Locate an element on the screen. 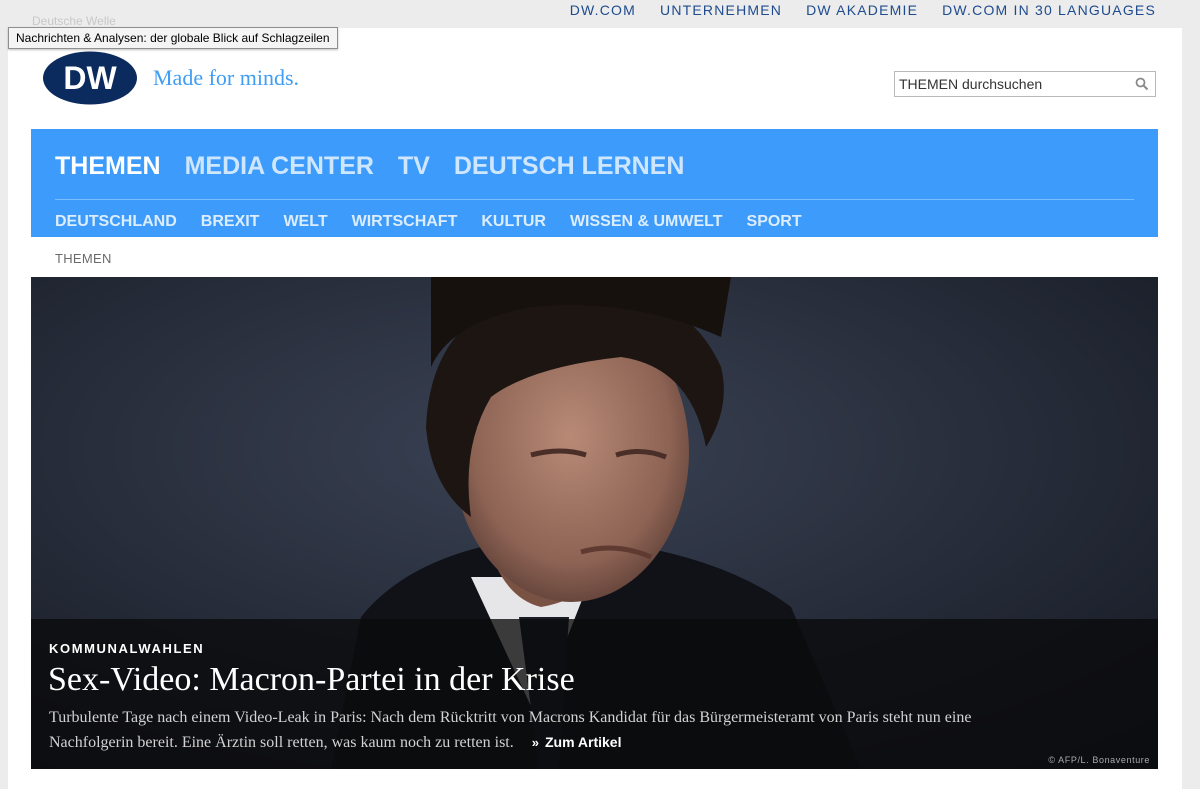 The width and height of the screenshot is (1200, 789). search-box is located at coordinates (1025, 84).